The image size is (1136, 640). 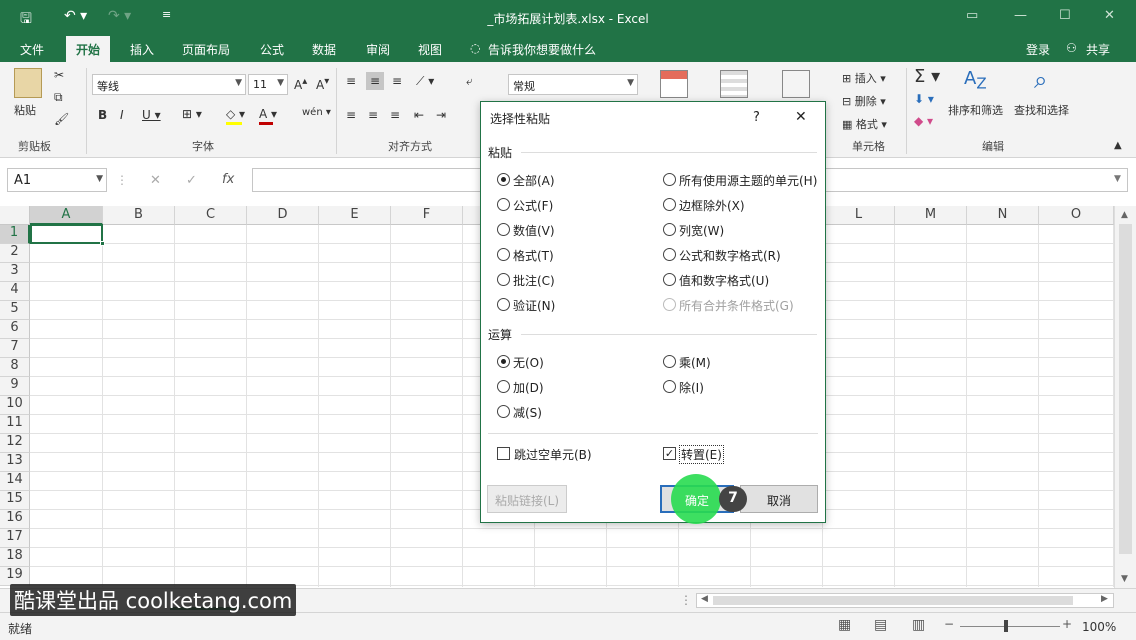 I want to click on underline-icon: U ▾, so click(x=151, y=115).